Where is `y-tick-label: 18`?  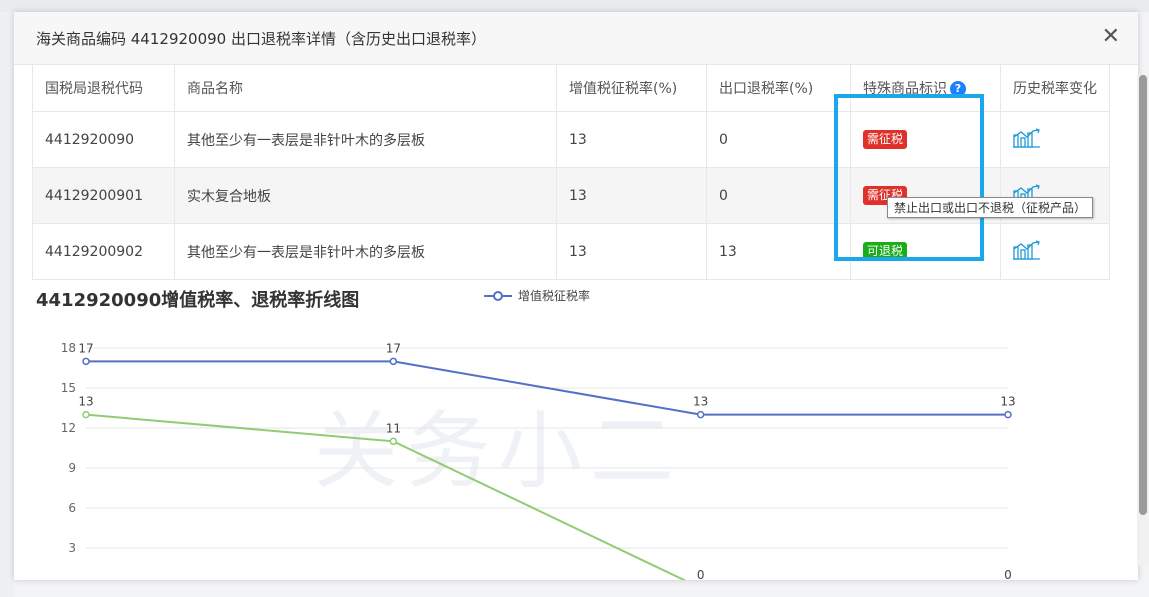
y-tick-label: 18 is located at coordinates (68, 348).